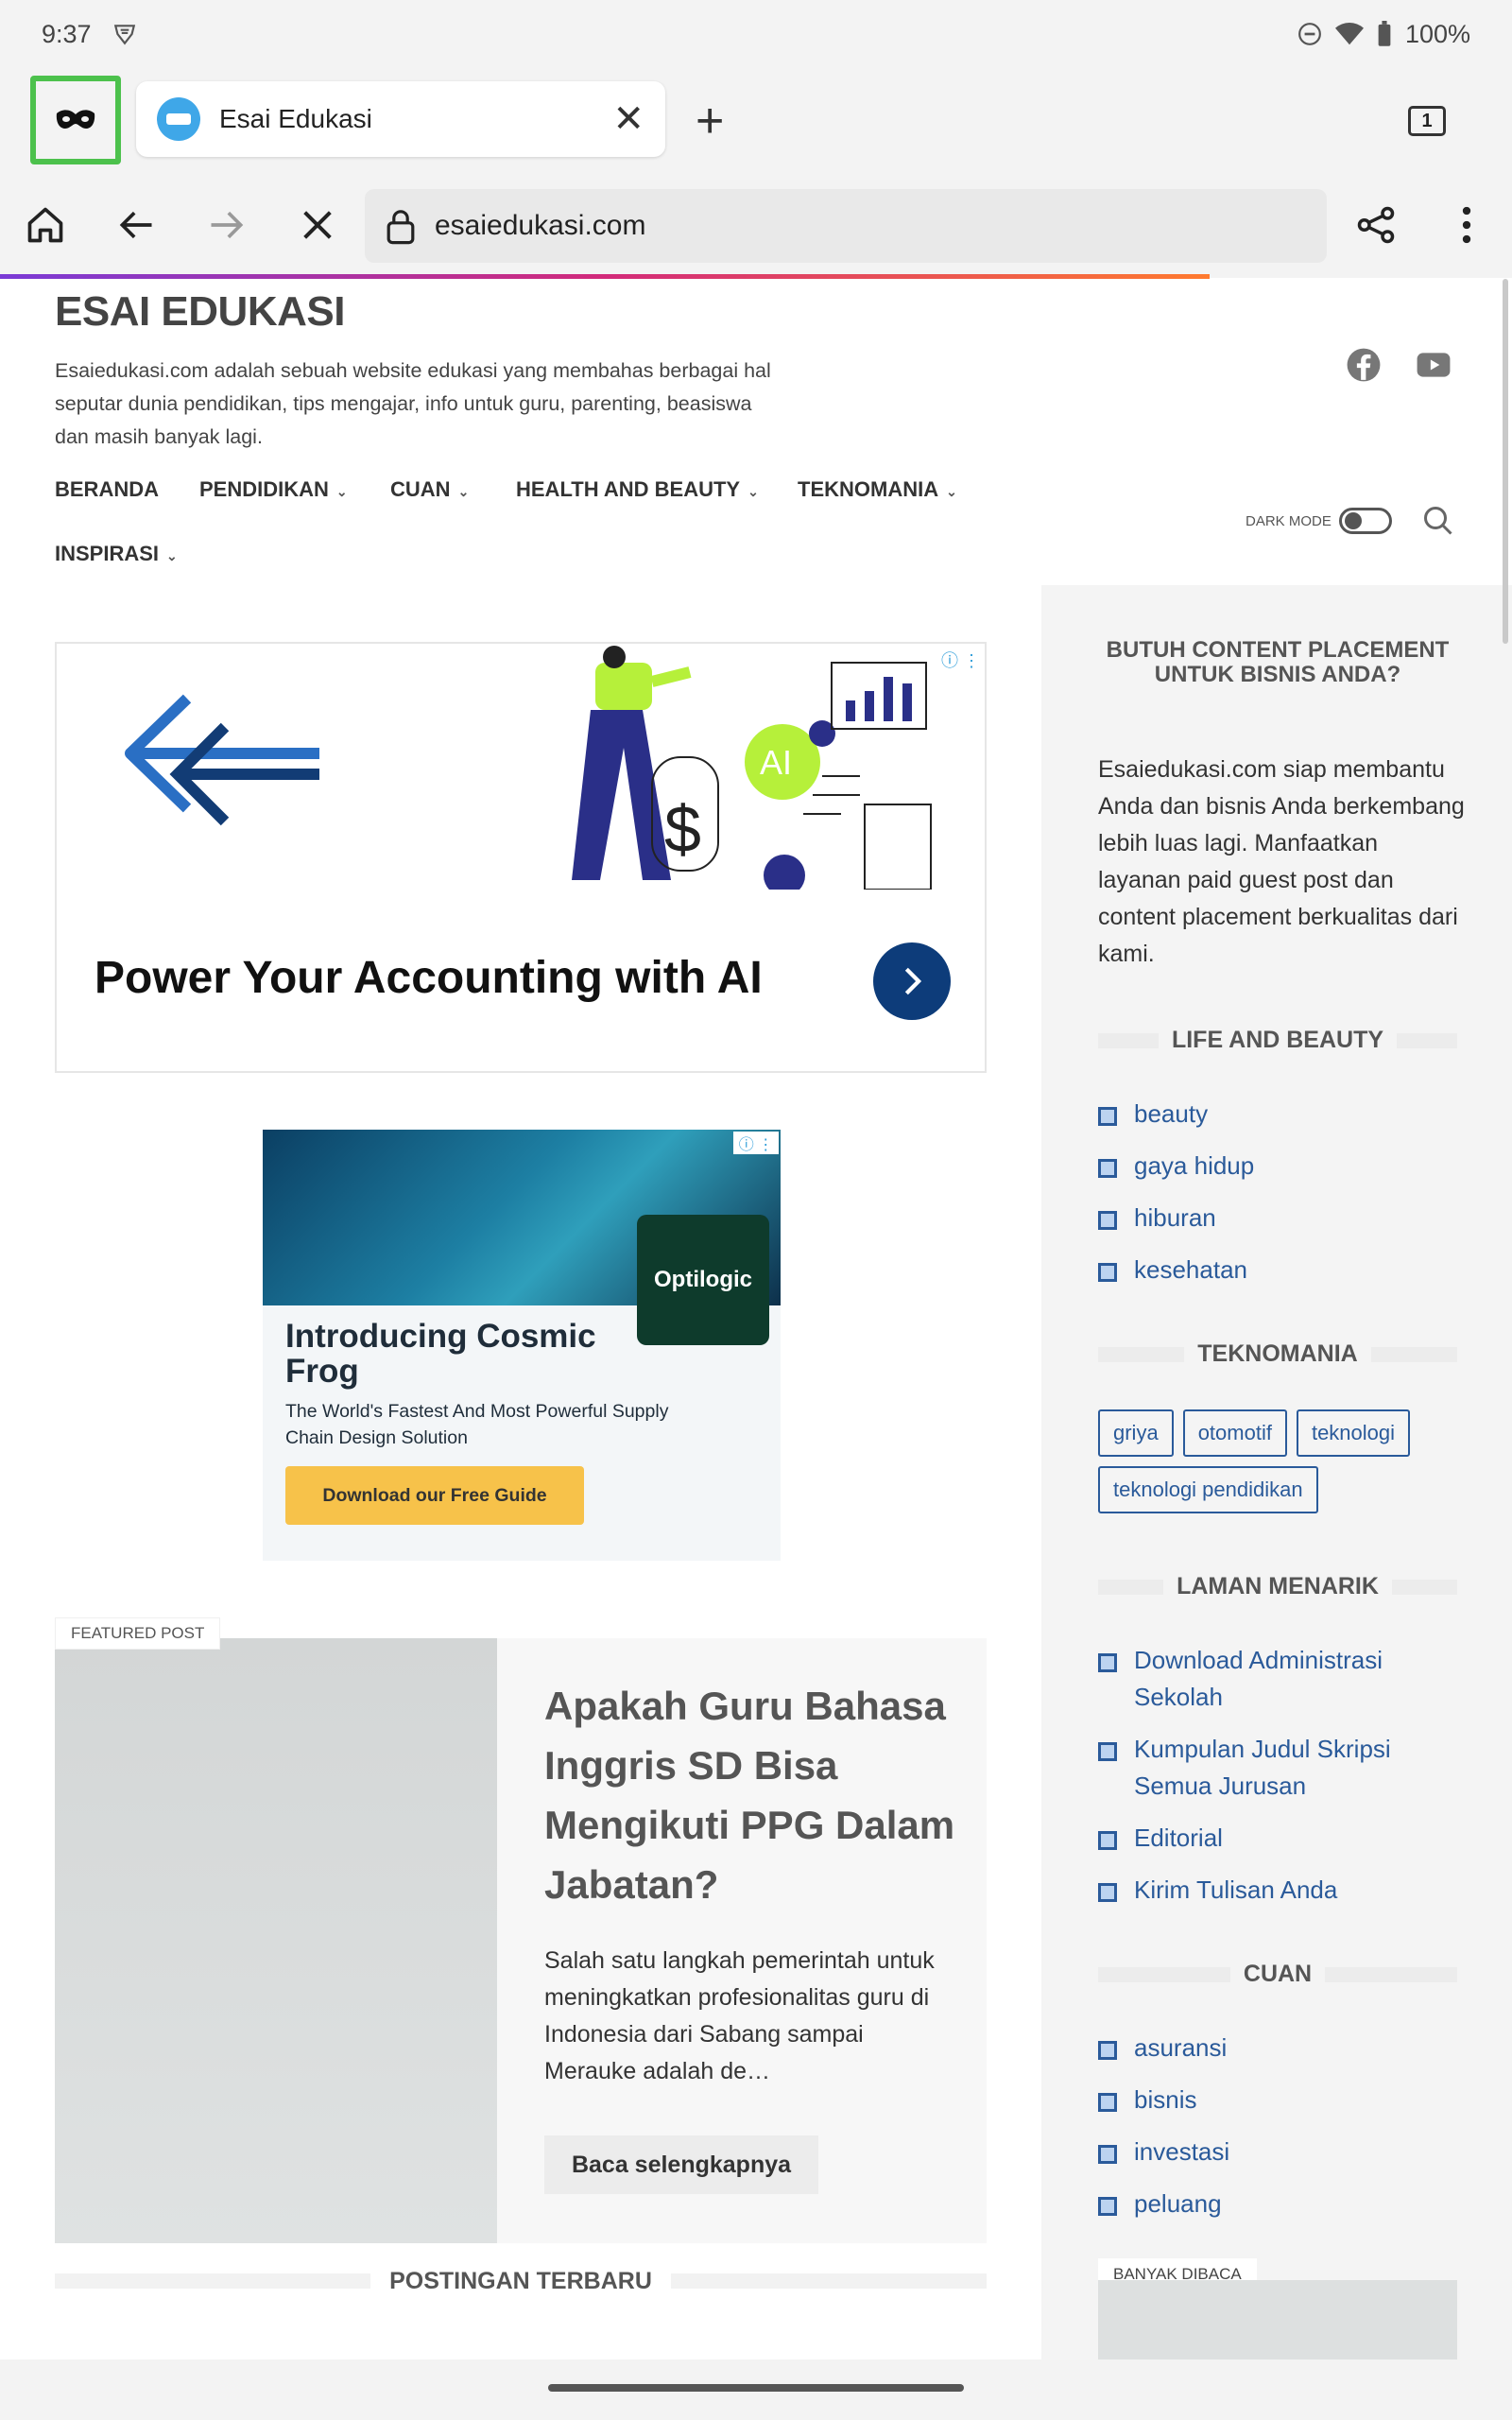  What do you see at coordinates (540, 226) in the screenshot?
I see `url-text: esaiedukasi.com` at bounding box center [540, 226].